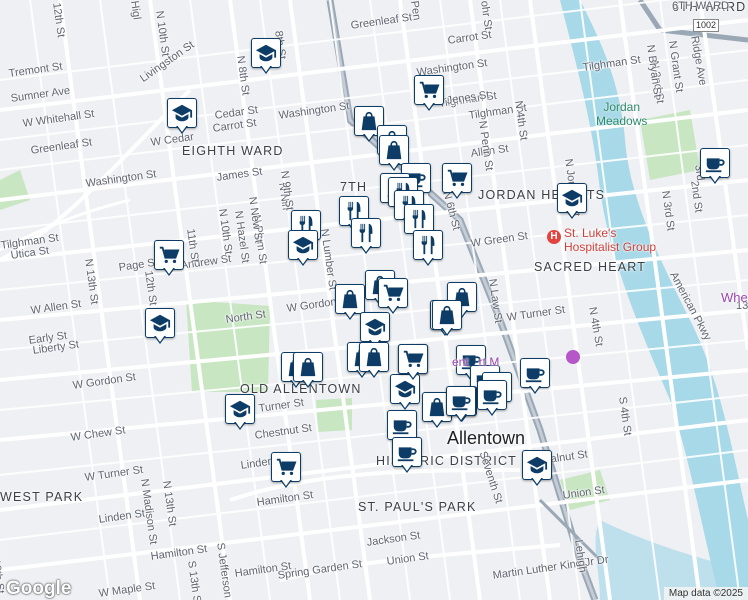  What do you see at coordinates (39, 588) in the screenshot?
I see `google-logo: Google` at bounding box center [39, 588].